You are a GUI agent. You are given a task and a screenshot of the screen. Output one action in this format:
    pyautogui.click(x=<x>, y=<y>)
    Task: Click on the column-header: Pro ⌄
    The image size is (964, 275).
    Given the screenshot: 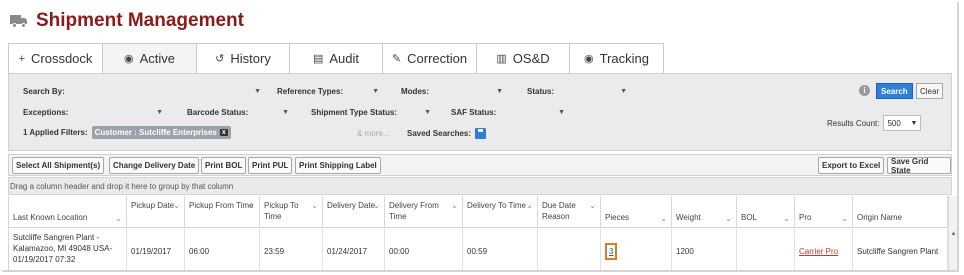 What is the action you would take?
    pyautogui.click(x=824, y=212)
    